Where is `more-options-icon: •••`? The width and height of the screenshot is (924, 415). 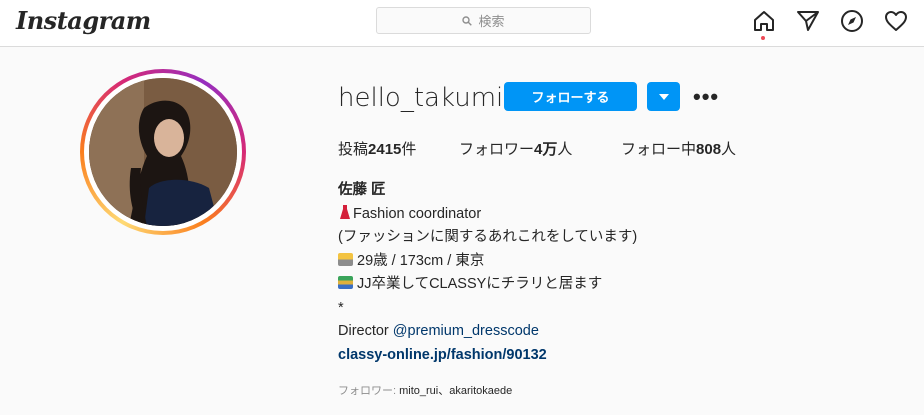 more-options-icon: ••• is located at coordinates (706, 97).